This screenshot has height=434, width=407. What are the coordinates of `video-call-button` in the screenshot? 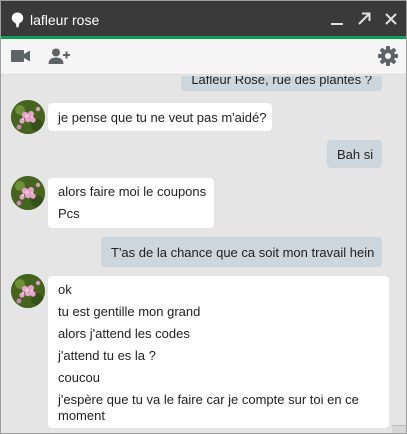 It's located at (21, 57).